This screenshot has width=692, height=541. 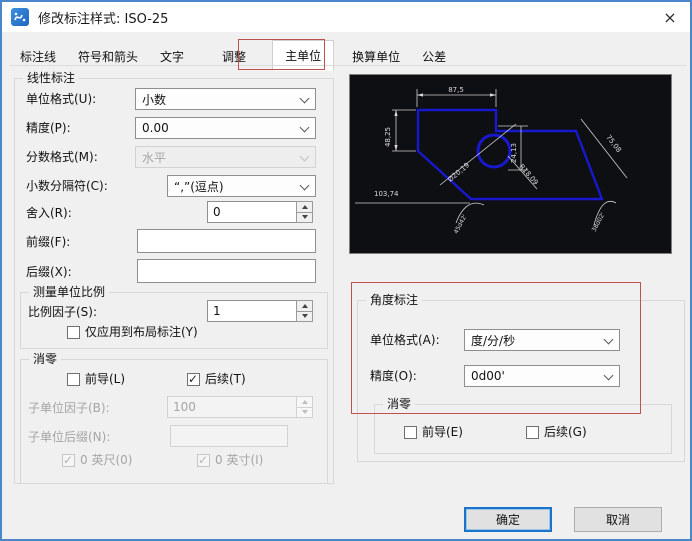 I want to click on angular-unit-format-label: 单位格式(A):, so click(x=405, y=340).